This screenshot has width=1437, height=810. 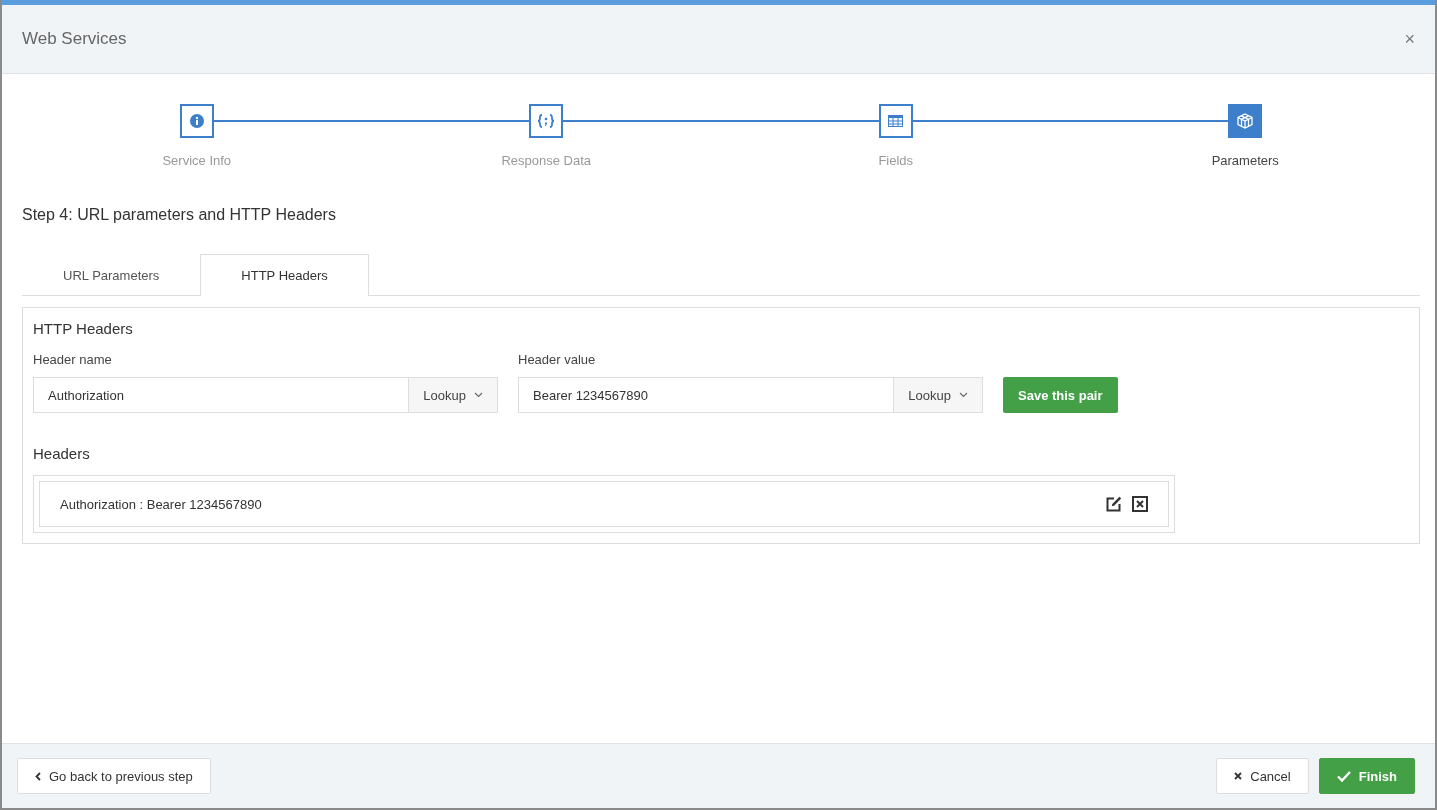 What do you see at coordinates (1114, 504) in the screenshot?
I see `edit-icon` at bounding box center [1114, 504].